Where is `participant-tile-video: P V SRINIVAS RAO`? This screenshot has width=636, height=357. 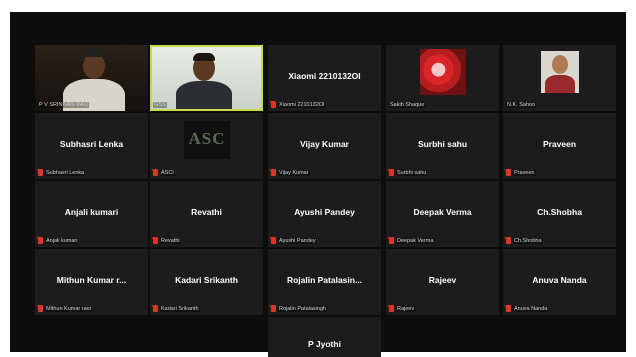 participant-tile-video: P V SRINIVAS RAO is located at coordinates (91, 78).